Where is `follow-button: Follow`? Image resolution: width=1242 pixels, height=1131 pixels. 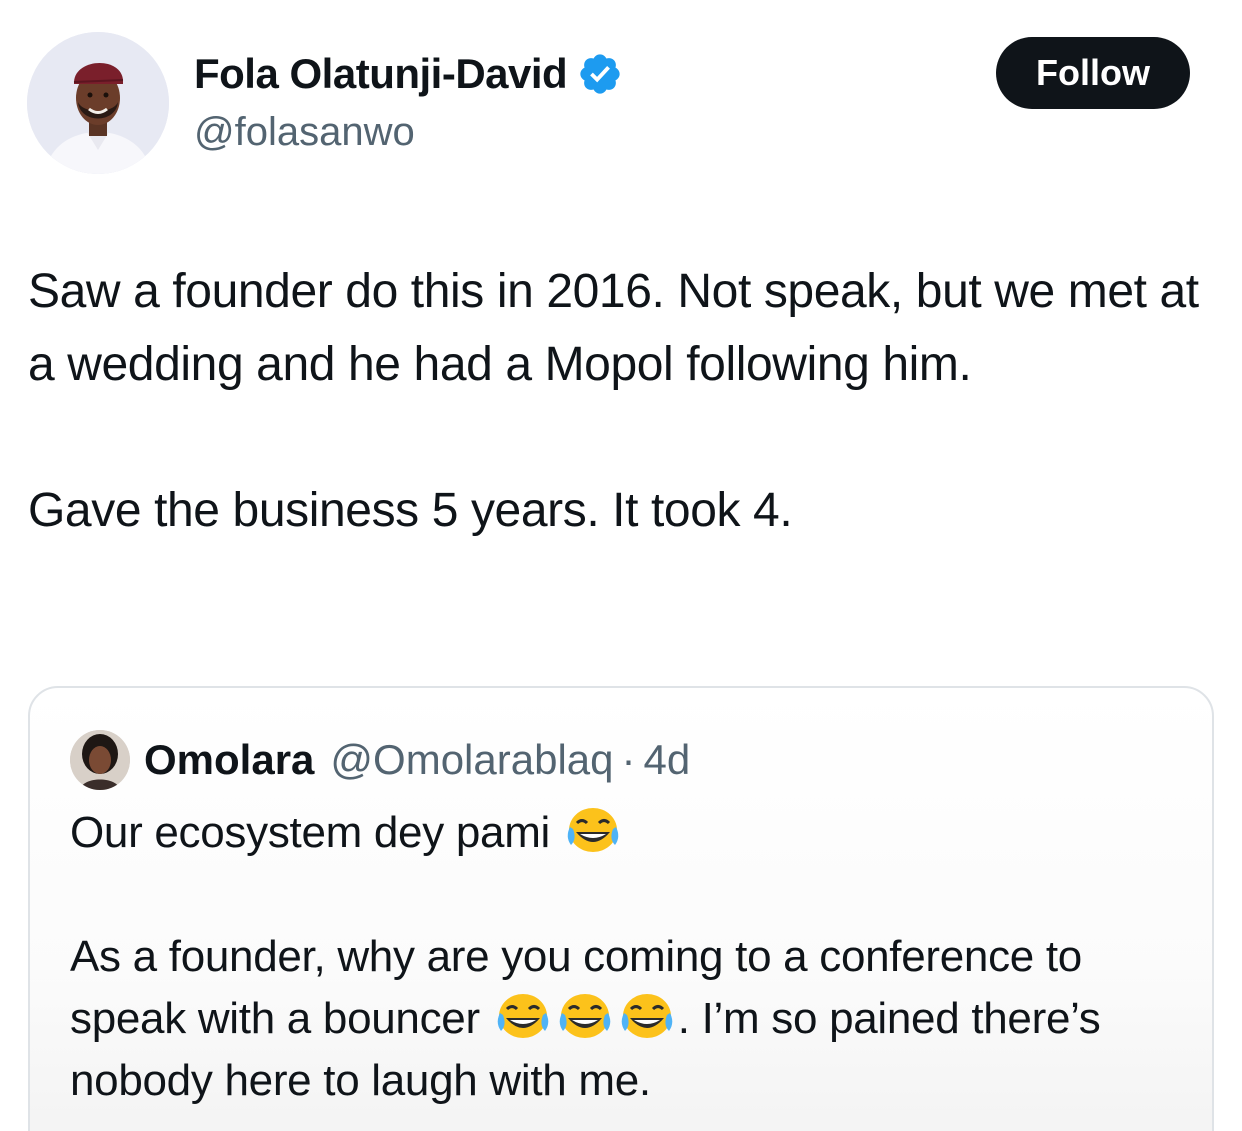
follow-button: Follow is located at coordinates (1093, 73).